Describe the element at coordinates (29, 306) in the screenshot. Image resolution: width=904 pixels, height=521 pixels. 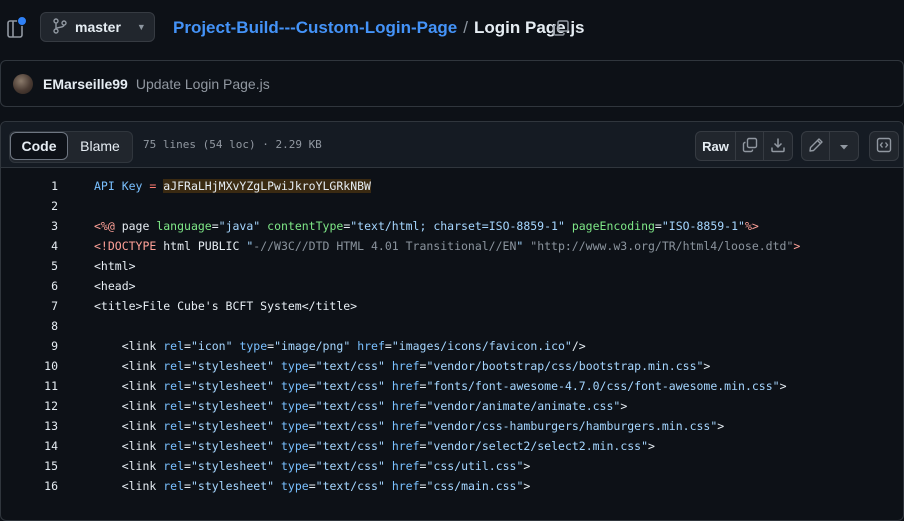
I see `line-number: 7` at that location.